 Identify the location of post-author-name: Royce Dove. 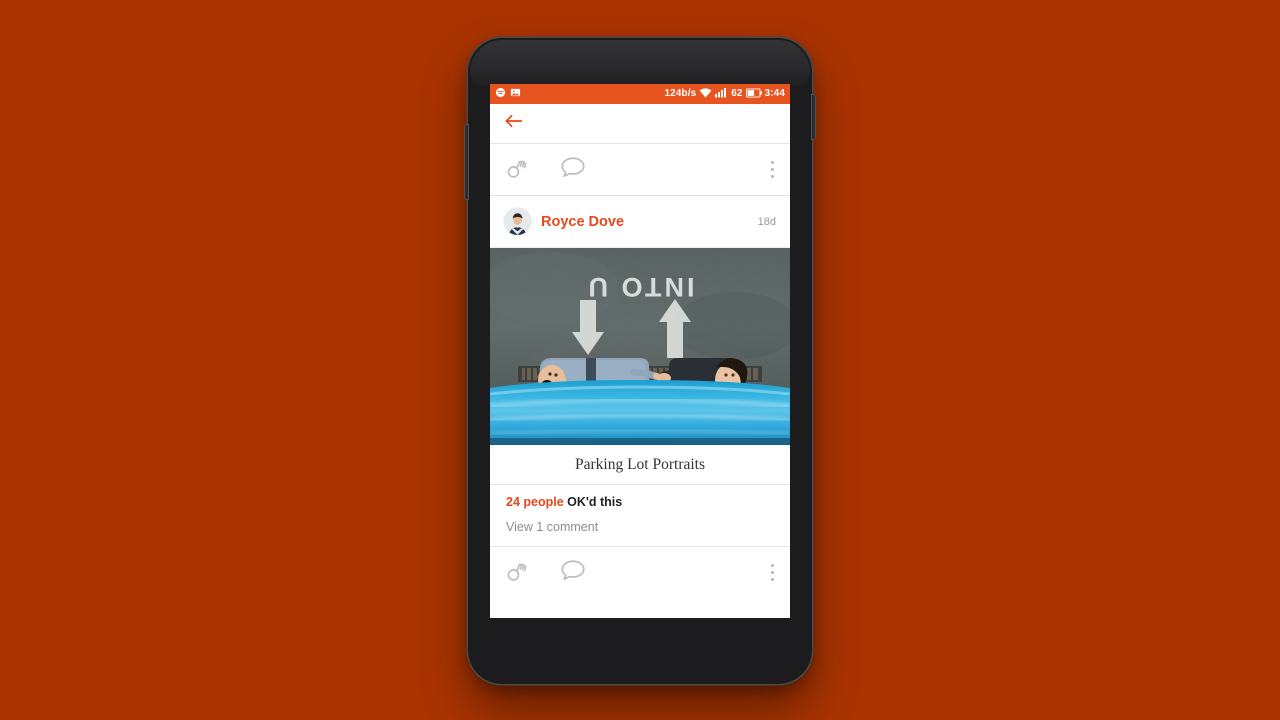
(582, 222).